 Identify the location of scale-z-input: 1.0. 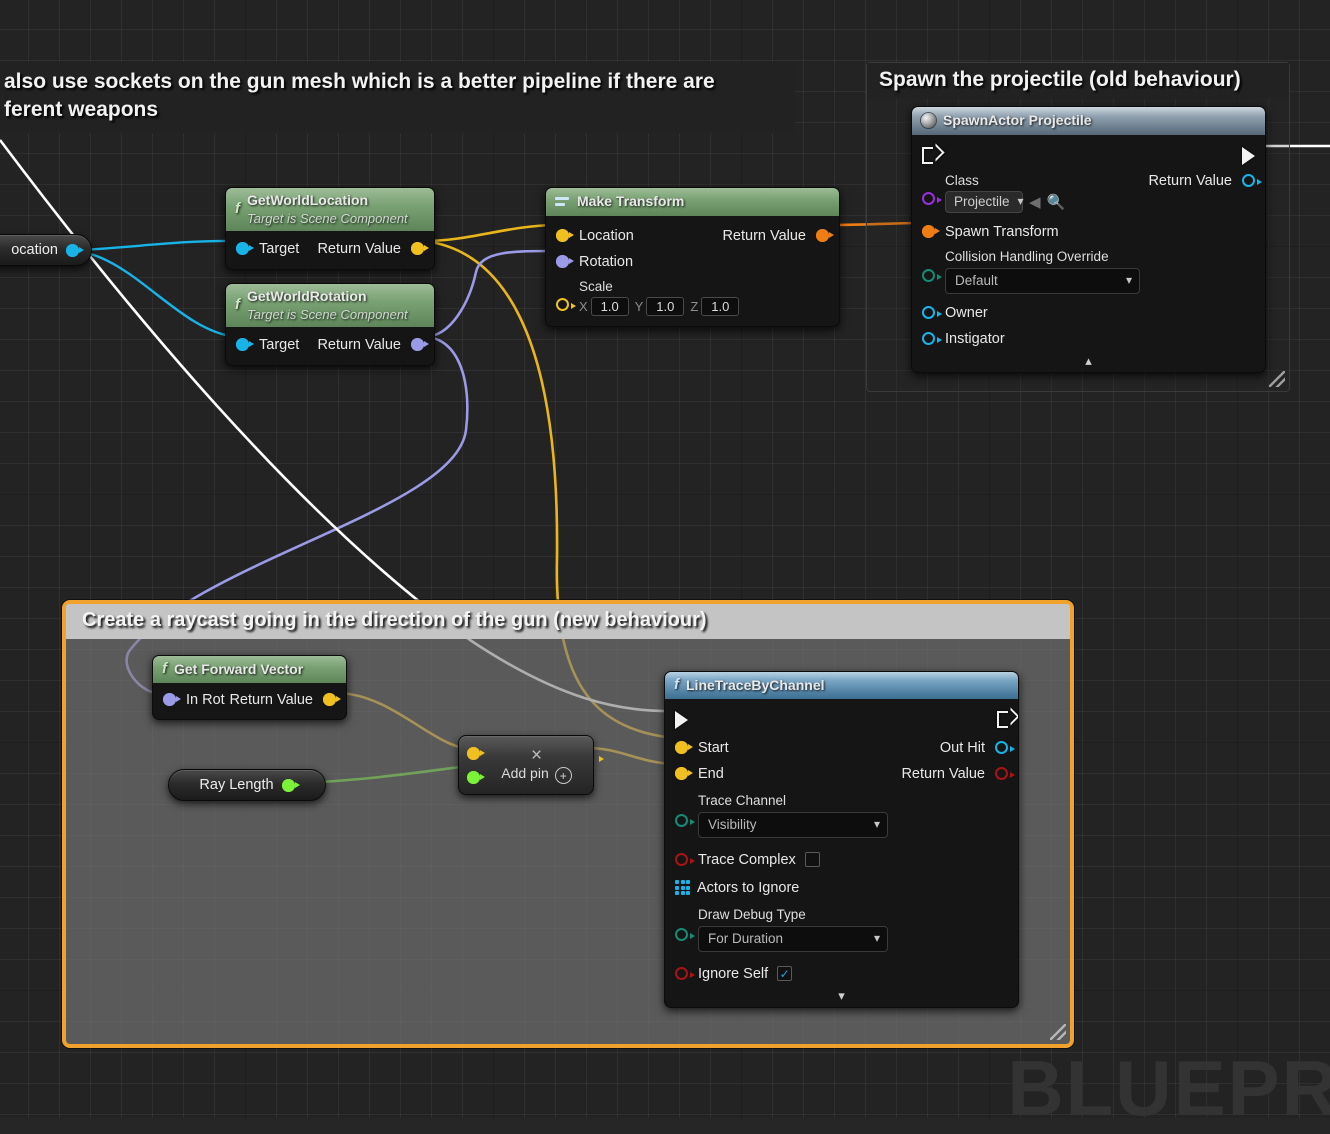
(720, 306).